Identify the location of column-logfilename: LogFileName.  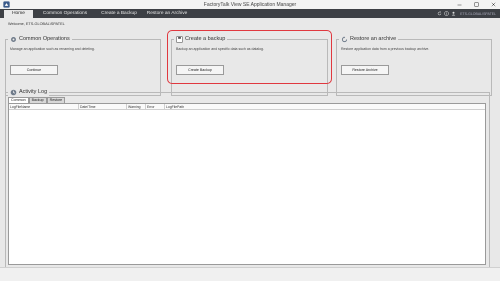
(44, 107).